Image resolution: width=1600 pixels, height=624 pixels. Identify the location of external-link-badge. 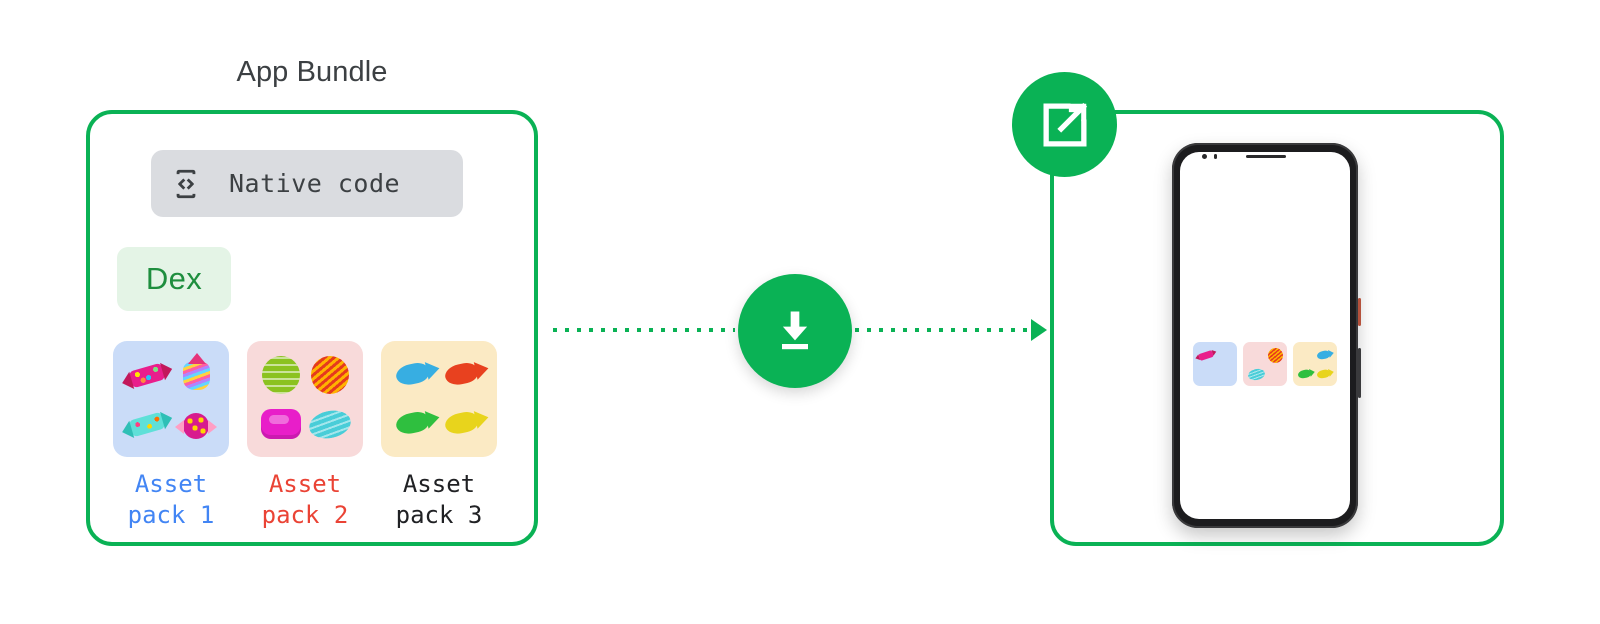
(1064, 124).